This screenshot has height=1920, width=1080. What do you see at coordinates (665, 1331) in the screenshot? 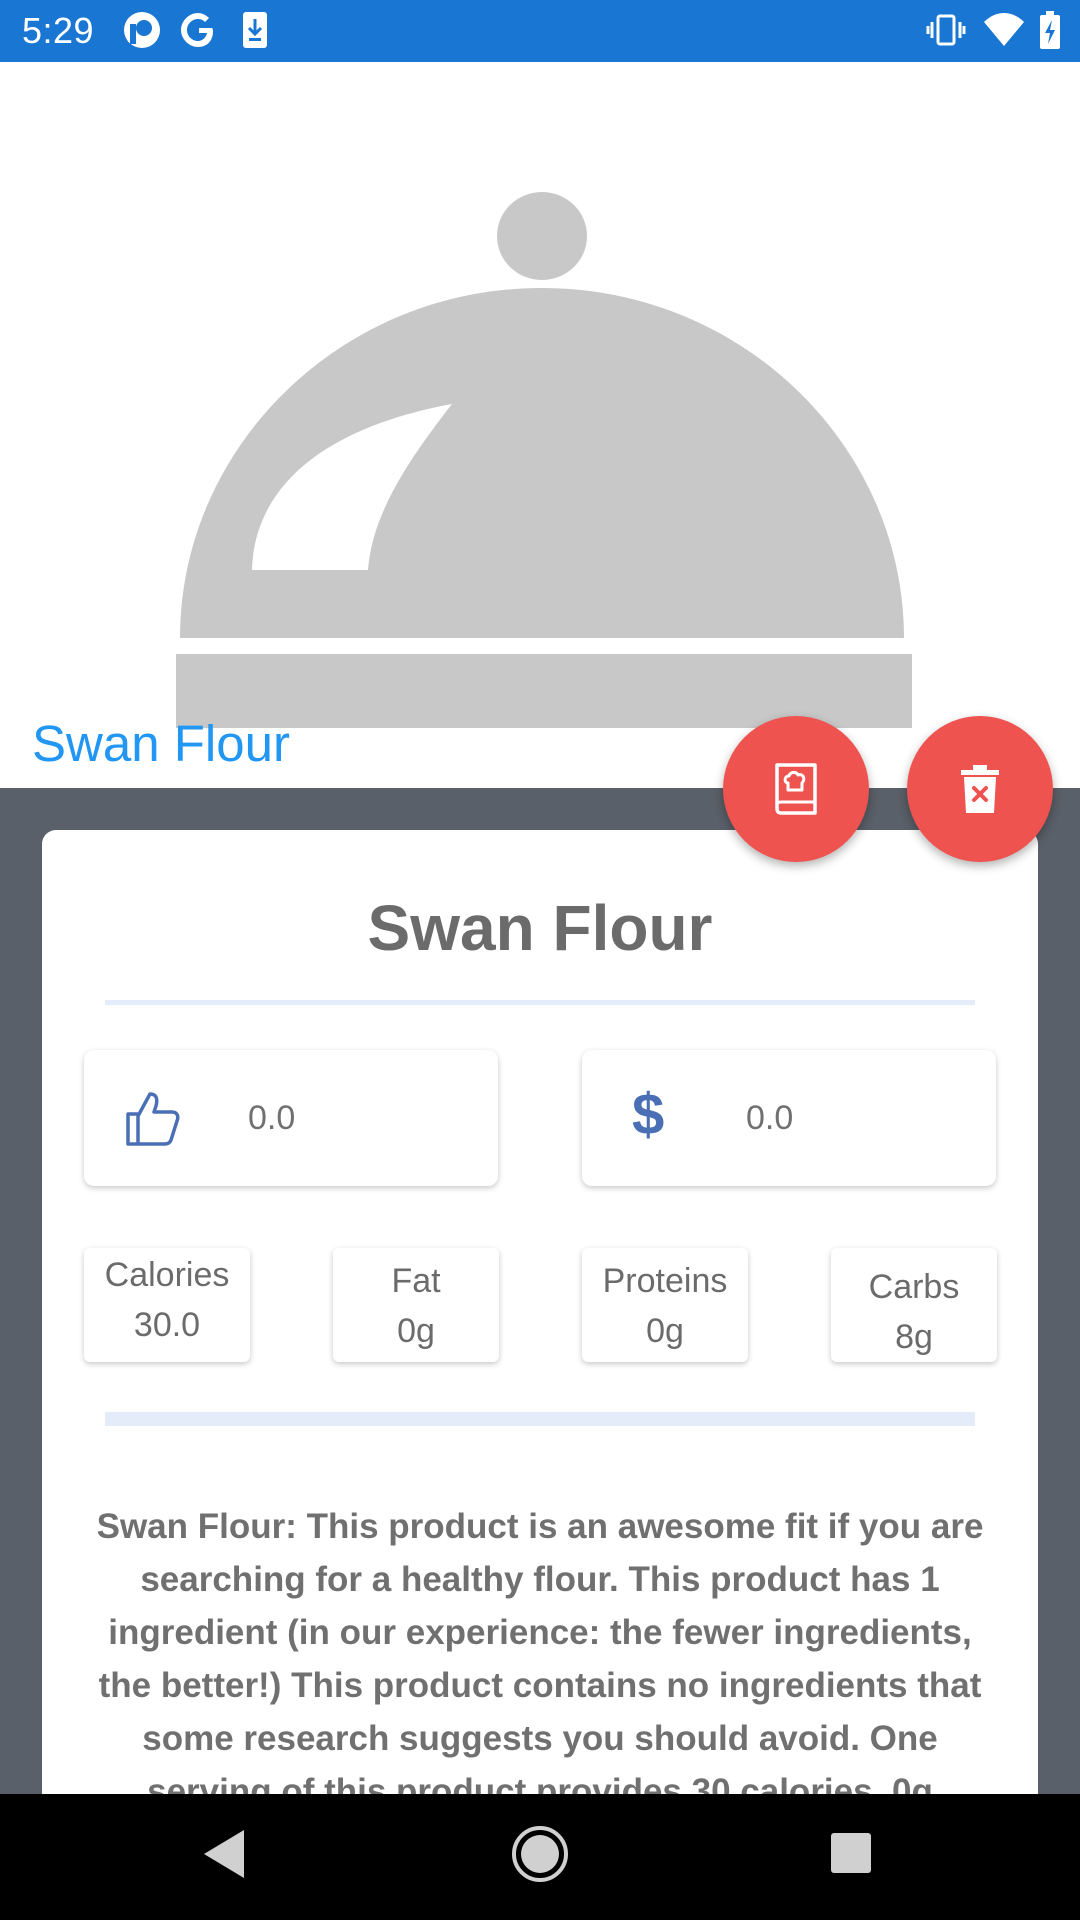
I see `proteins-value: 0g` at bounding box center [665, 1331].